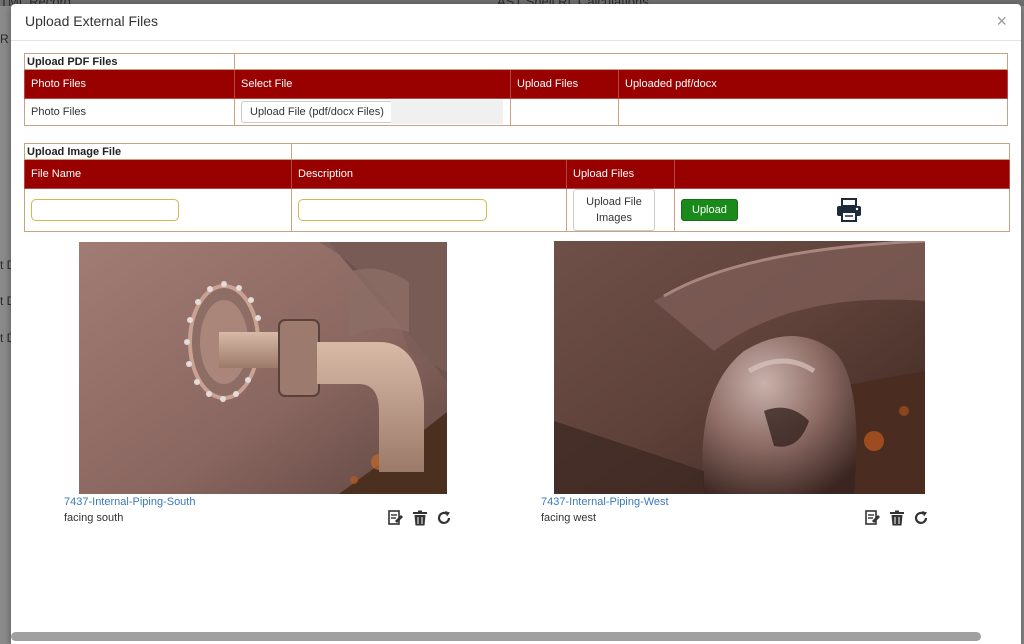  What do you see at coordinates (372, 84) in the screenshot?
I see `pdf-header-select-file: Select File` at bounding box center [372, 84].